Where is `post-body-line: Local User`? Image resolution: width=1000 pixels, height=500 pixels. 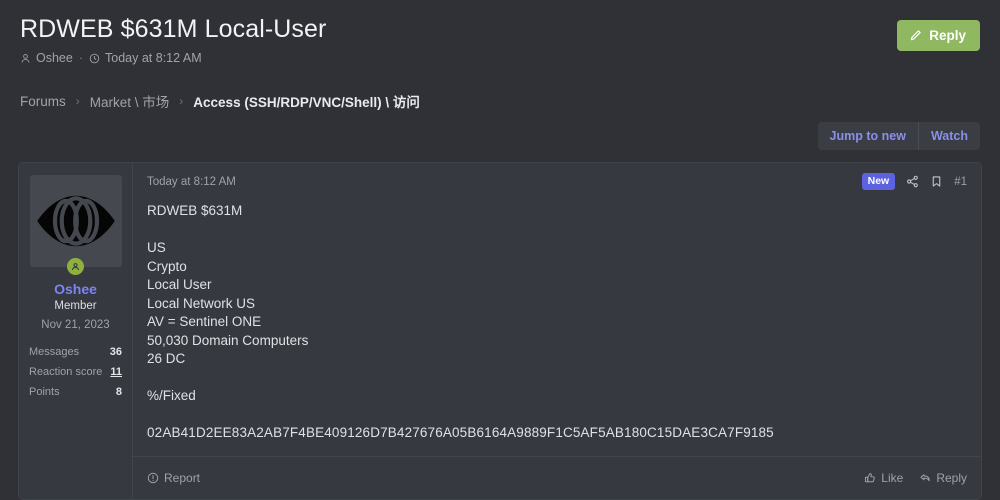
post-body-line: Local User is located at coordinates (179, 284).